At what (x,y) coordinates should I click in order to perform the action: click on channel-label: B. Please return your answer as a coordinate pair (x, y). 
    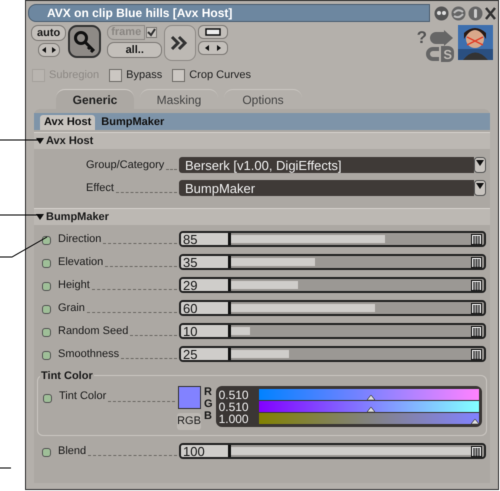
    Looking at the image, I should click on (208, 416).